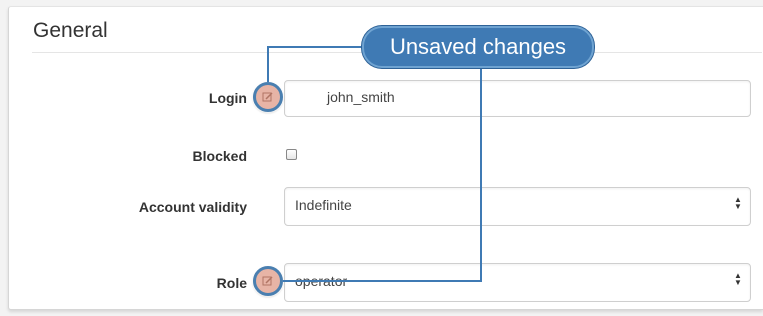 The image size is (763, 316). Describe the element at coordinates (361, 97) in the screenshot. I see `login-value: john_smith` at that location.